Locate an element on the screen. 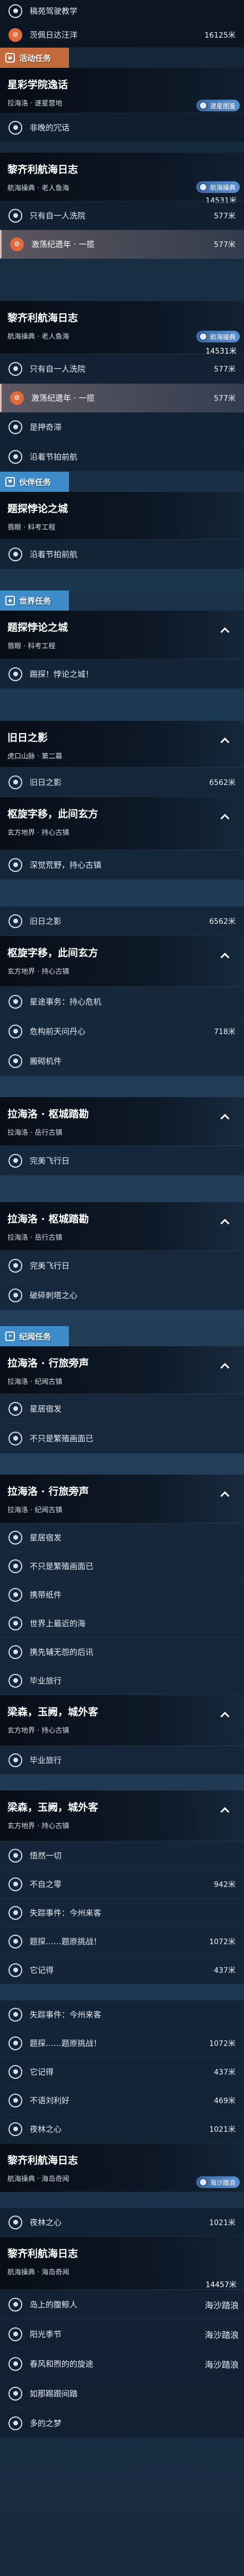 Image resolution: width=244 pixels, height=2576 pixels. quest-card: 星彩学院逸话 拉海洛 · 遂星营地 遂星图鉴 is located at coordinates (122, 90).